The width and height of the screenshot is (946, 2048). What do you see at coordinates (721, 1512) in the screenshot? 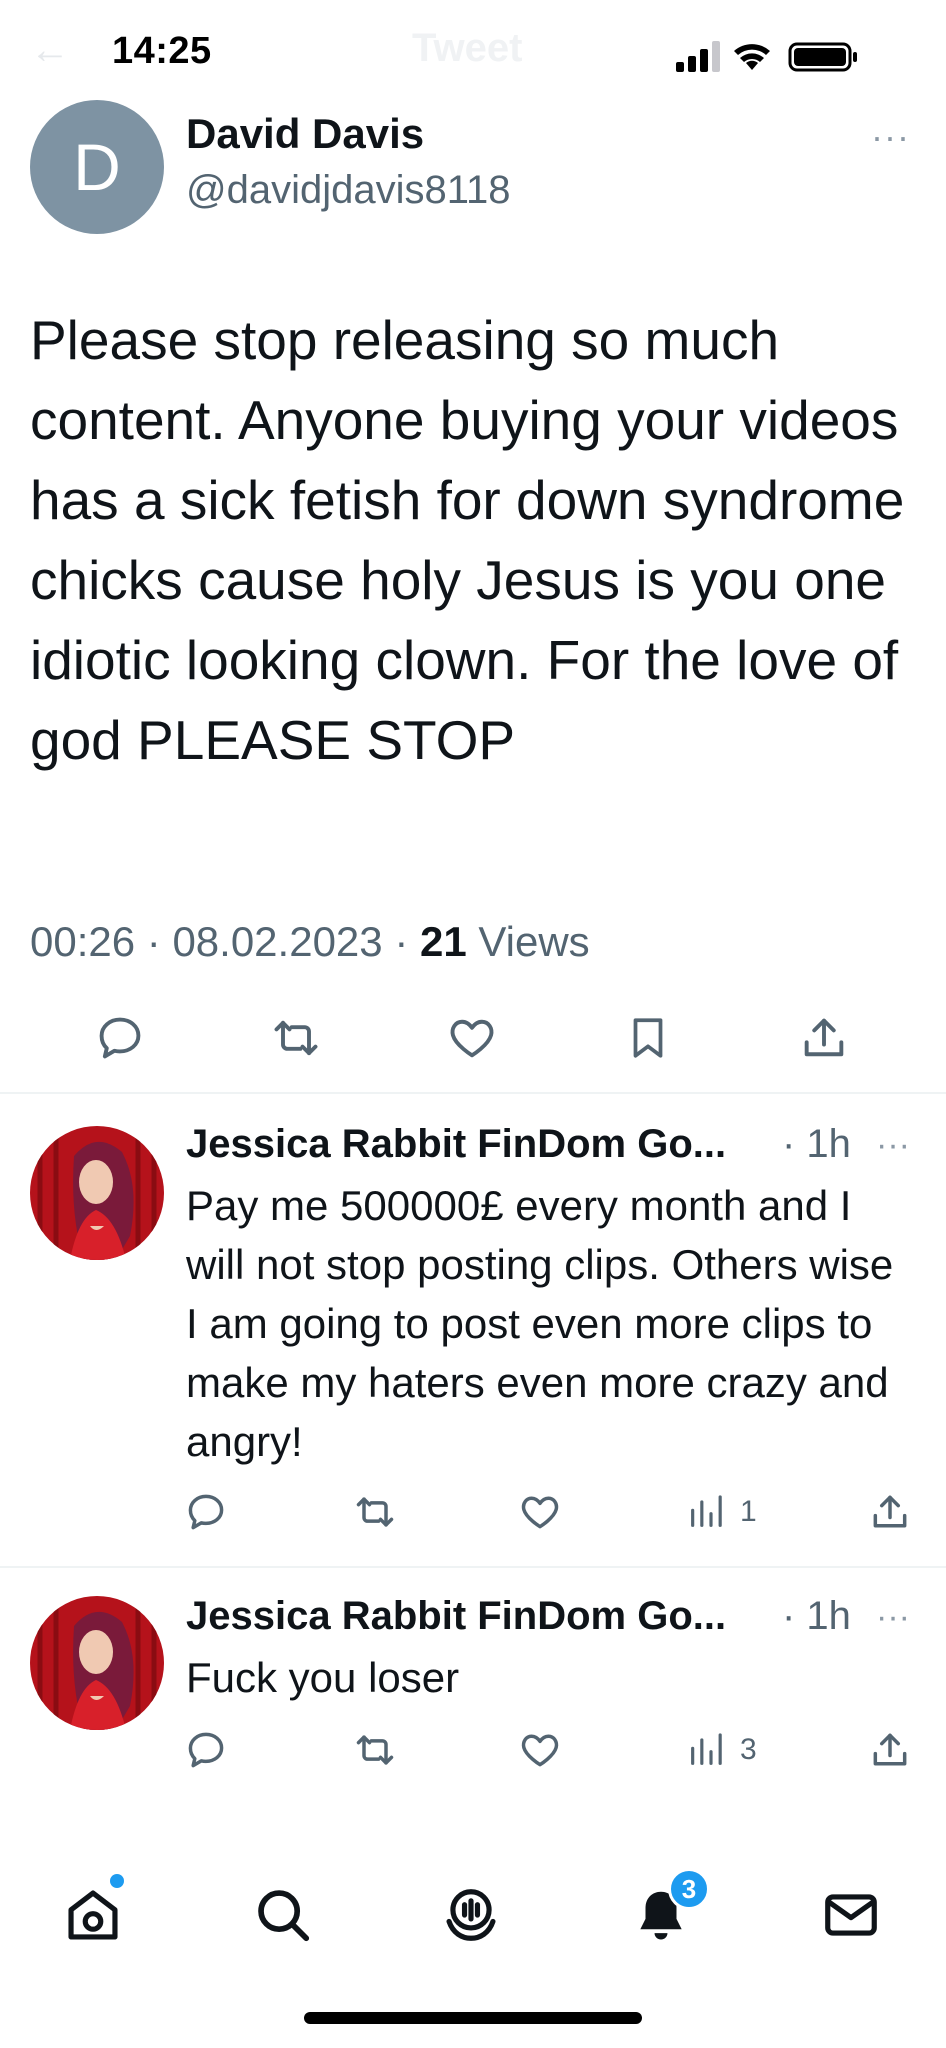
I see `views-icon: 1` at bounding box center [721, 1512].